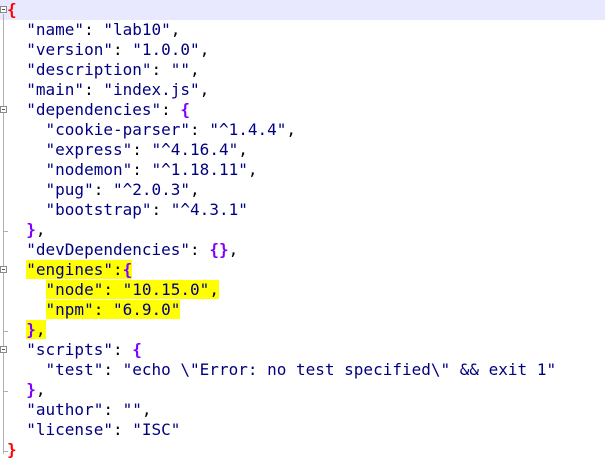  What do you see at coordinates (132, 289) in the screenshot?
I see `code-line-15-highlighted: "node": "10.15.0",` at bounding box center [132, 289].